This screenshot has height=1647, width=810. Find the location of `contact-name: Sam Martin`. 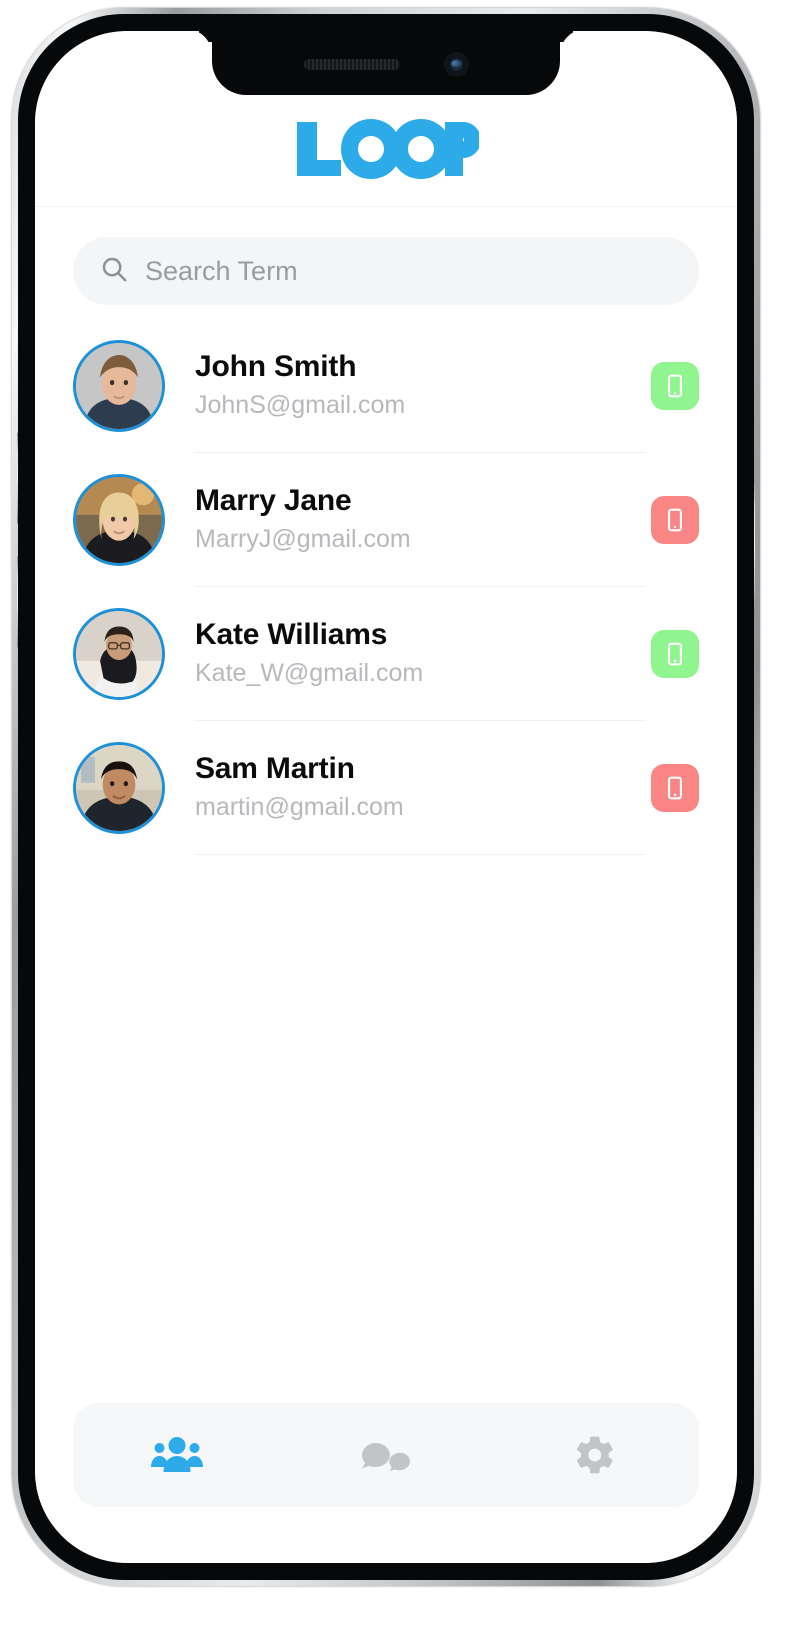

contact-name: Sam Martin is located at coordinates (275, 768).